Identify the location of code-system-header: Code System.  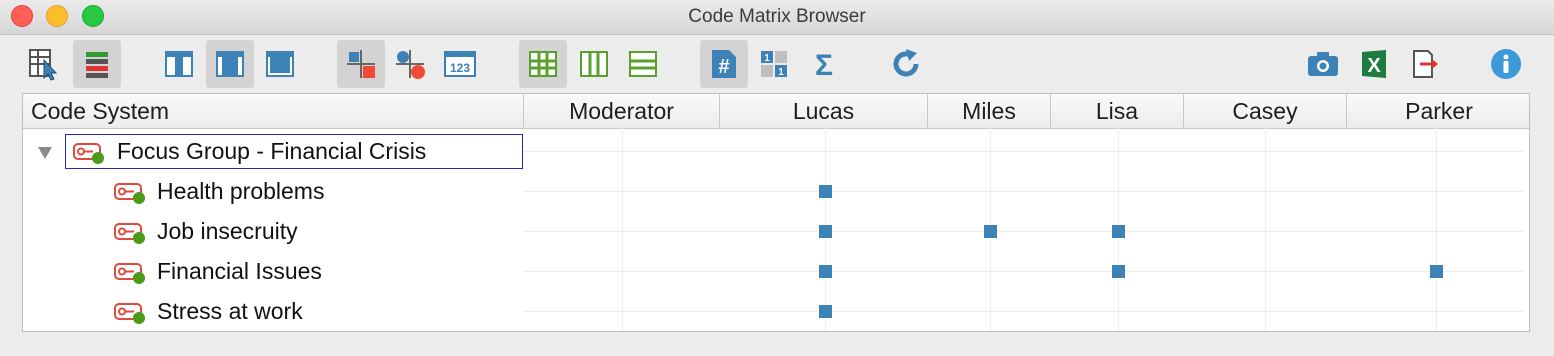
(273, 111).